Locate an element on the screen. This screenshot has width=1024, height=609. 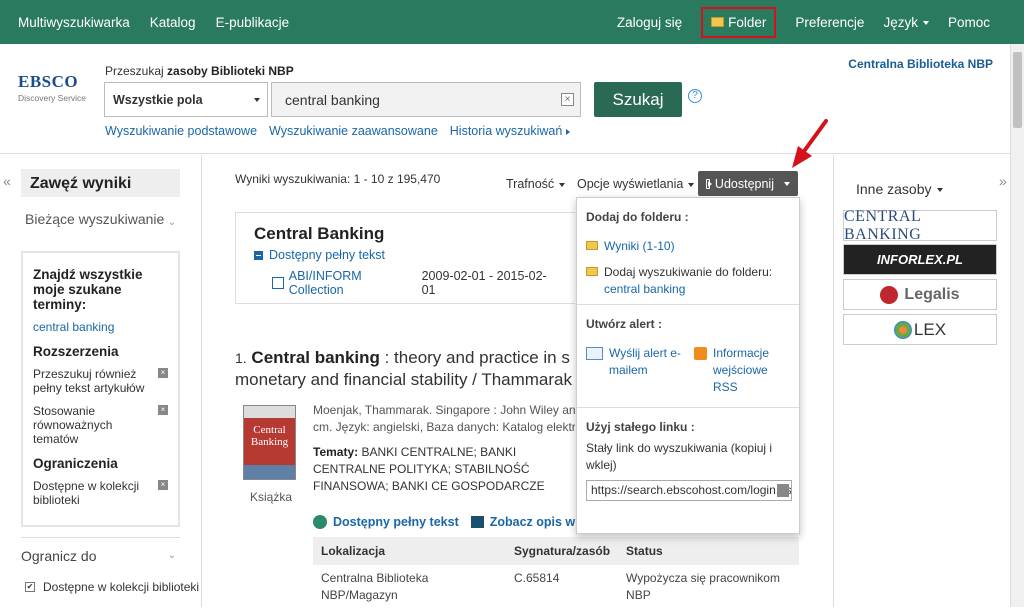
publication-fulltext-label: Dostępny pełny tekst is located at coordinates (327, 255).